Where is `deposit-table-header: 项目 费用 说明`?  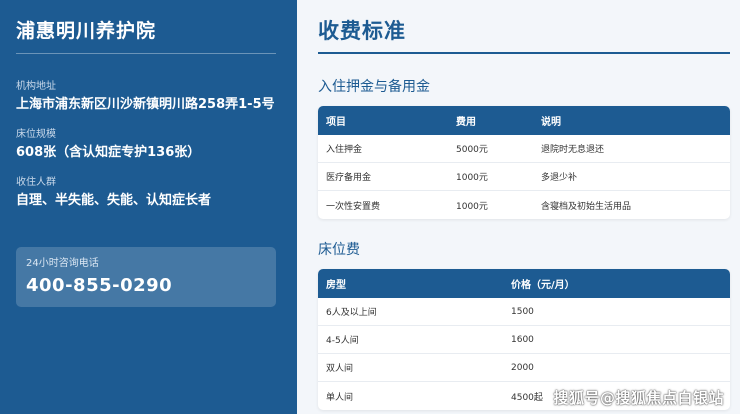 deposit-table-header: 项目 费用 说明 is located at coordinates (524, 120).